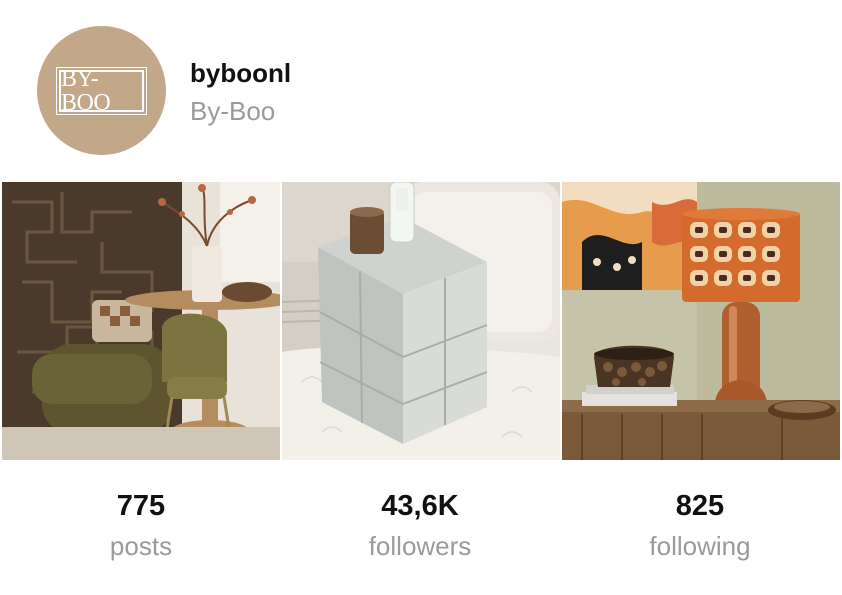 Image resolution: width=842 pixels, height=595 pixels. Describe the element at coordinates (700, 546) in the screenshot. I see `following-label: following` at that location.